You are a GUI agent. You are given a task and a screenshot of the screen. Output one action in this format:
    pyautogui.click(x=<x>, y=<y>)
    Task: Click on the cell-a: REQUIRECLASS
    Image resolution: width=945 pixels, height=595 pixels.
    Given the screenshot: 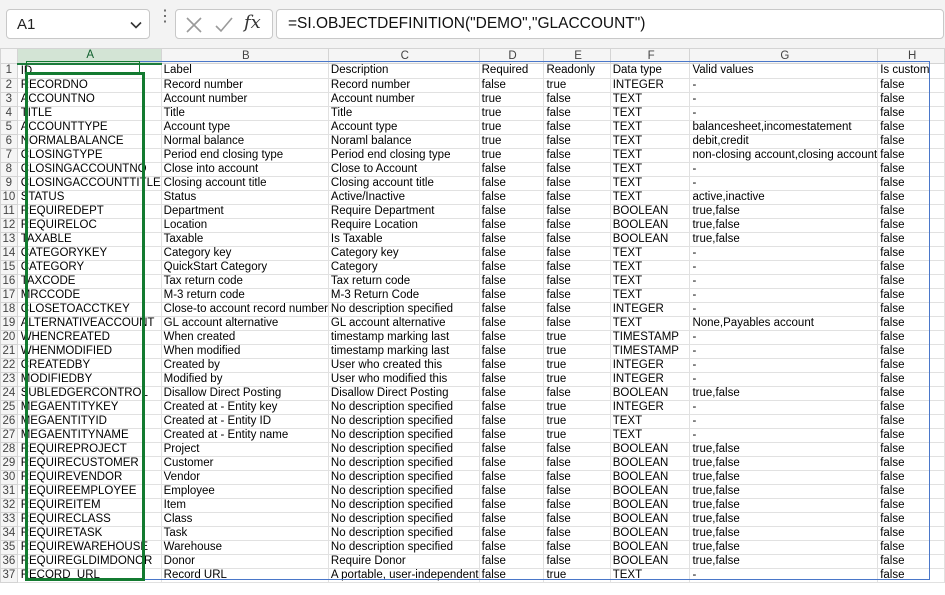 What is the action you would take?
    pyautogui.click(x=89, y=519)
    